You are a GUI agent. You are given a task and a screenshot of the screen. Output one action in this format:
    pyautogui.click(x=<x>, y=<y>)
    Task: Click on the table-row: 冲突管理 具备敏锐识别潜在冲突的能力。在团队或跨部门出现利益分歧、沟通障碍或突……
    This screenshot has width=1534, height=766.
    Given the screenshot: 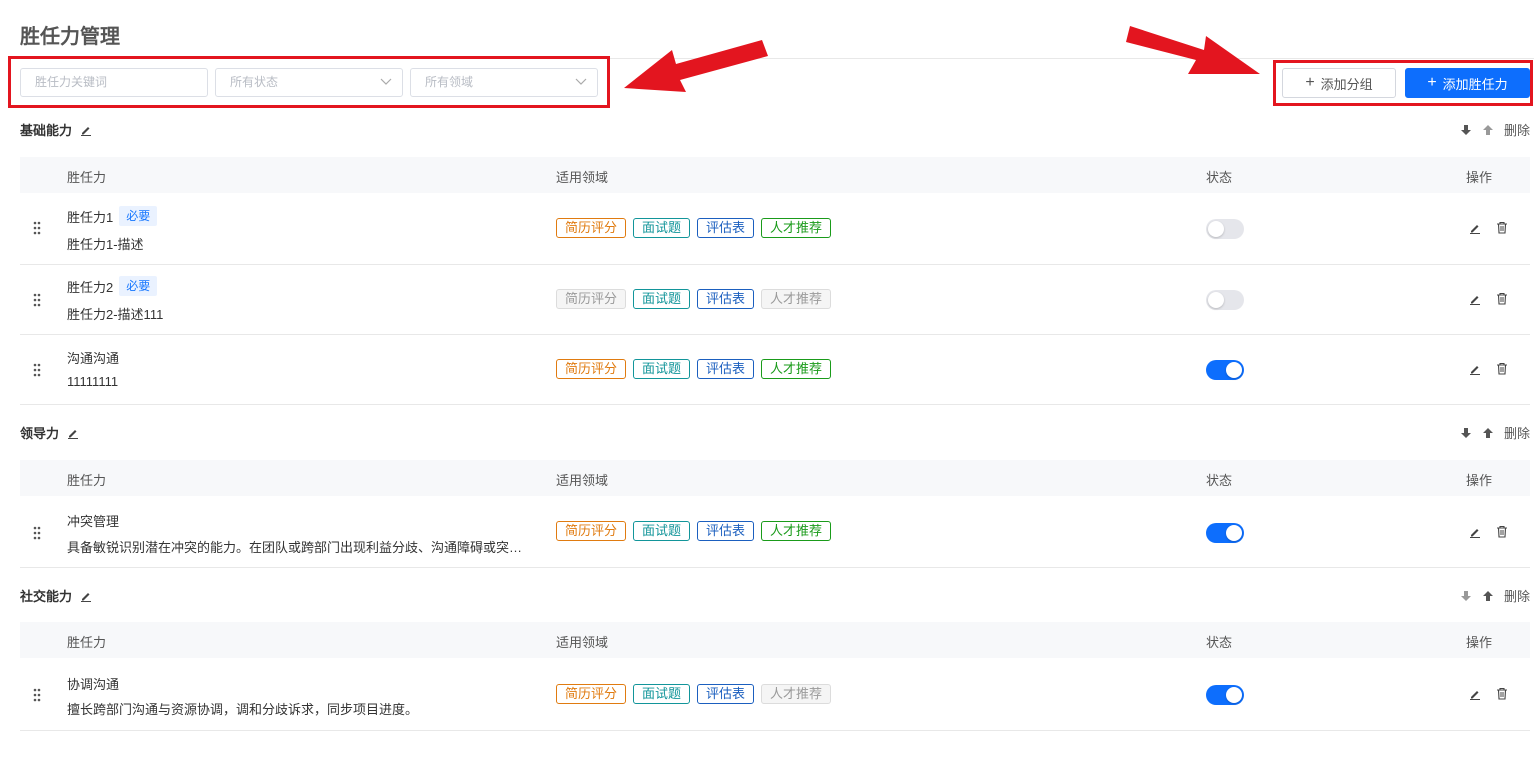 What is the action you would take?
    pyautogui.click(x=775, y=532)
    